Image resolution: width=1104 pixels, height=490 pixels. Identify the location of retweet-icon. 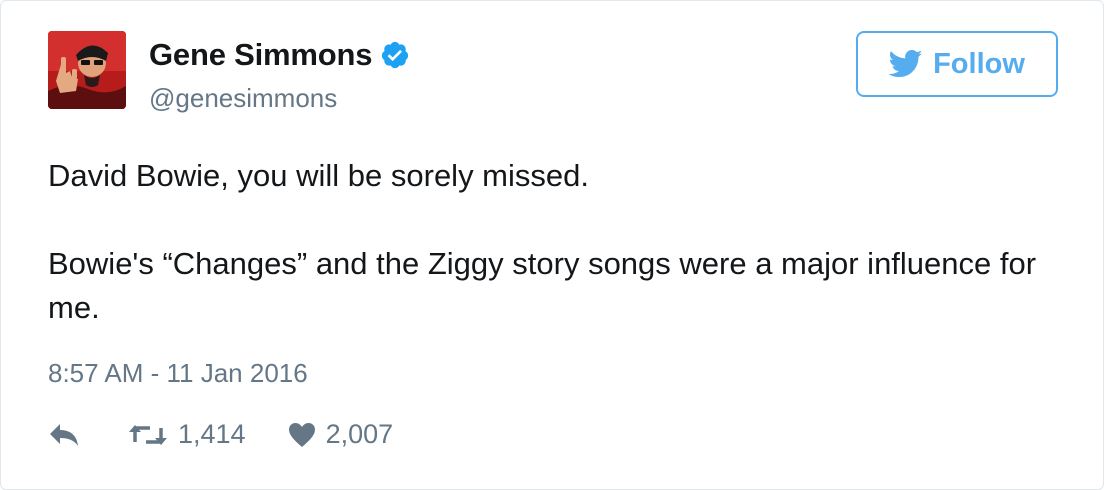
(148, 435).